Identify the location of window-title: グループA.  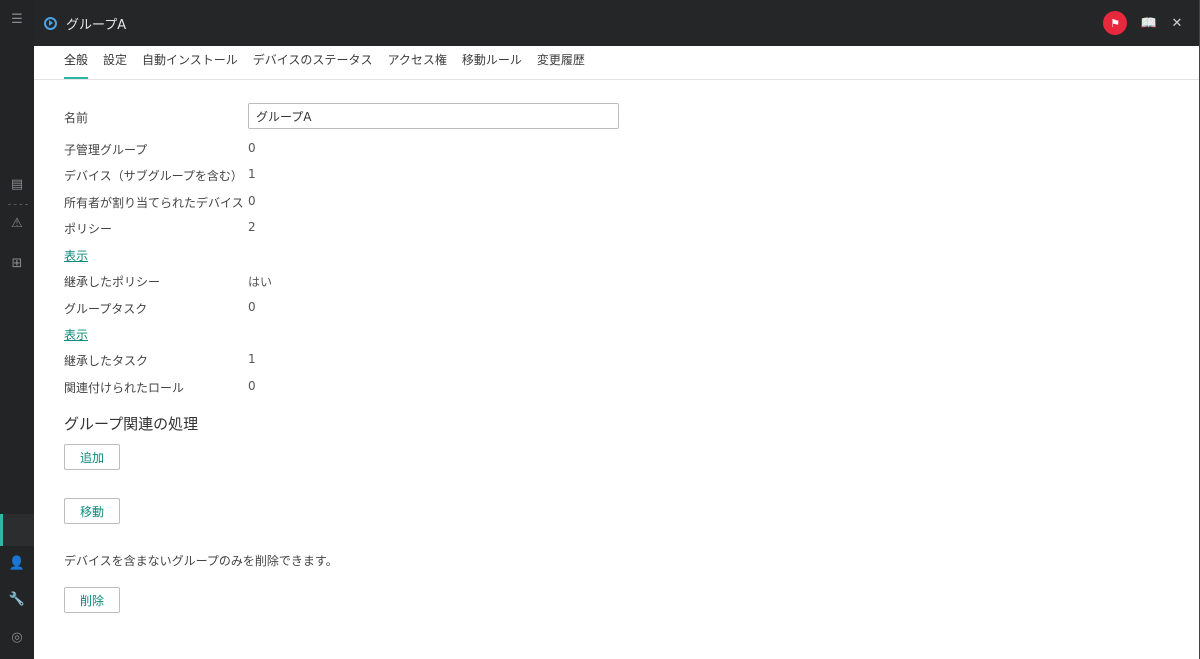
(96, 25).